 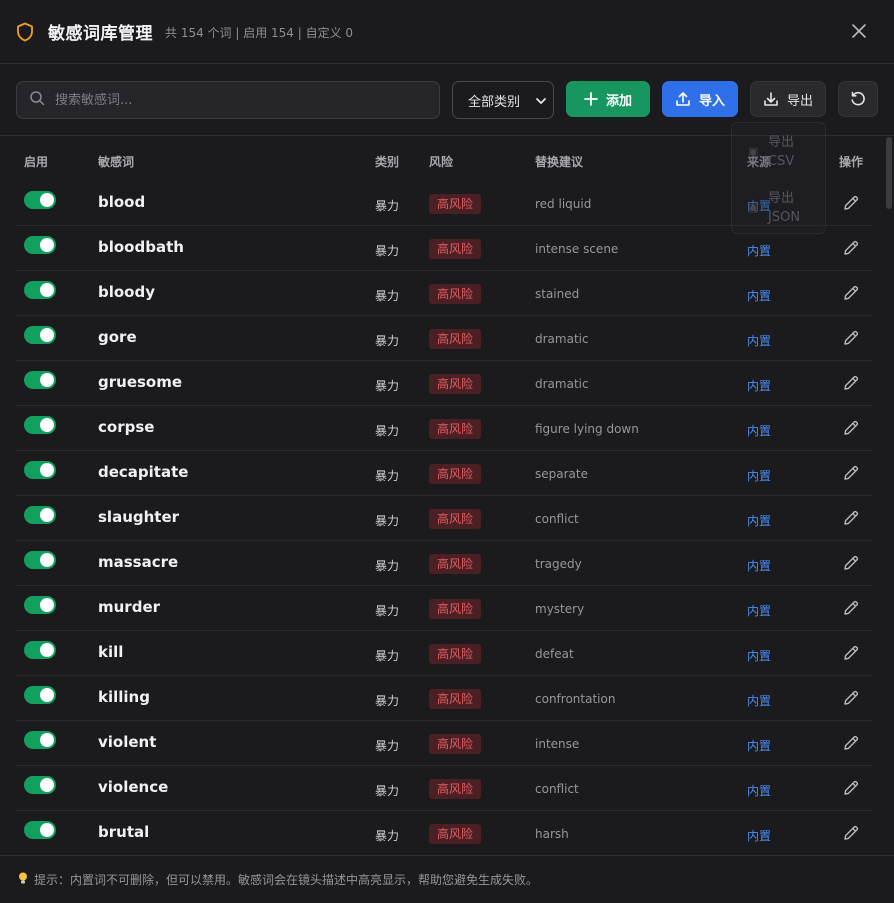 I want to click on plus-icon, so click(x=591, y=99).